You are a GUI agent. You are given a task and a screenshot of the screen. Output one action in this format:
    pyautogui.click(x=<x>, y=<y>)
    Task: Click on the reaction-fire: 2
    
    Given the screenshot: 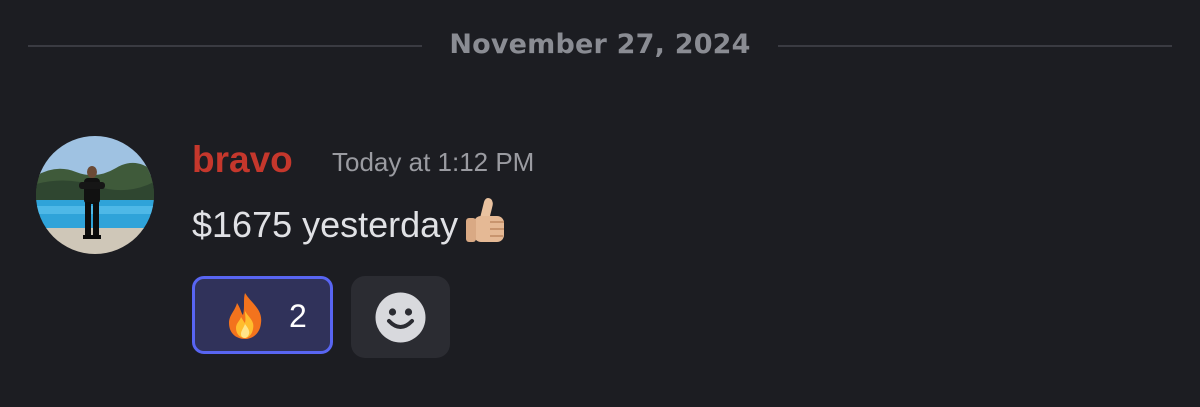 What is the action you would take?
    pyautogui.click(x=262, y=315)
    